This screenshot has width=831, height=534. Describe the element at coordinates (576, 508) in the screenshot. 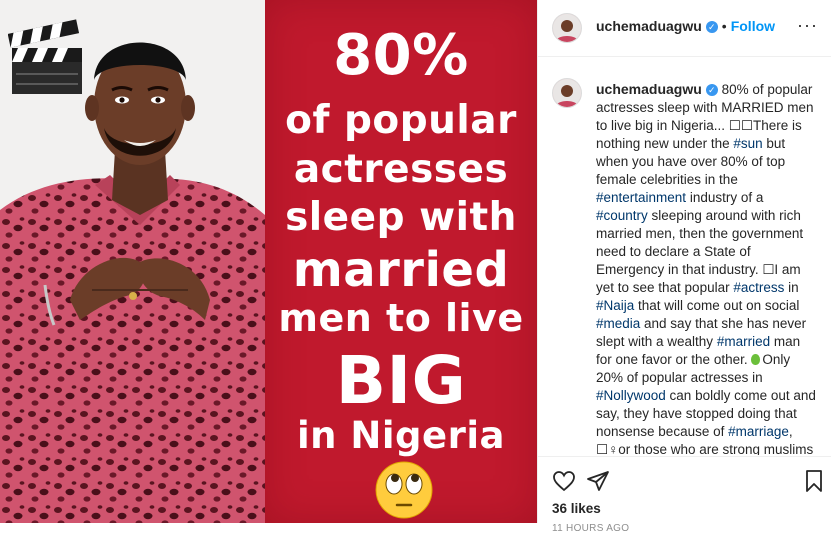

I see `likes-count: 36 likes` at that location.